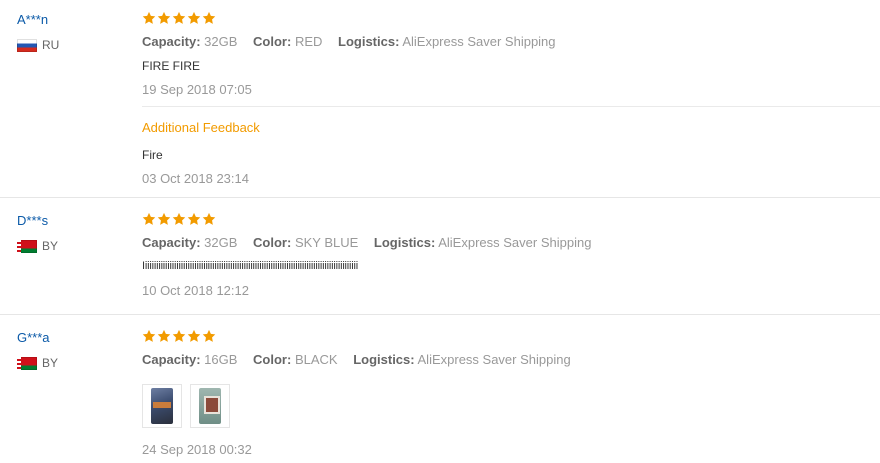  What do you see at coordinates (197, 89) in the screenshot?
I see `review-date: 19 Sep 2018 07:05` at bounding box center [197, 89].